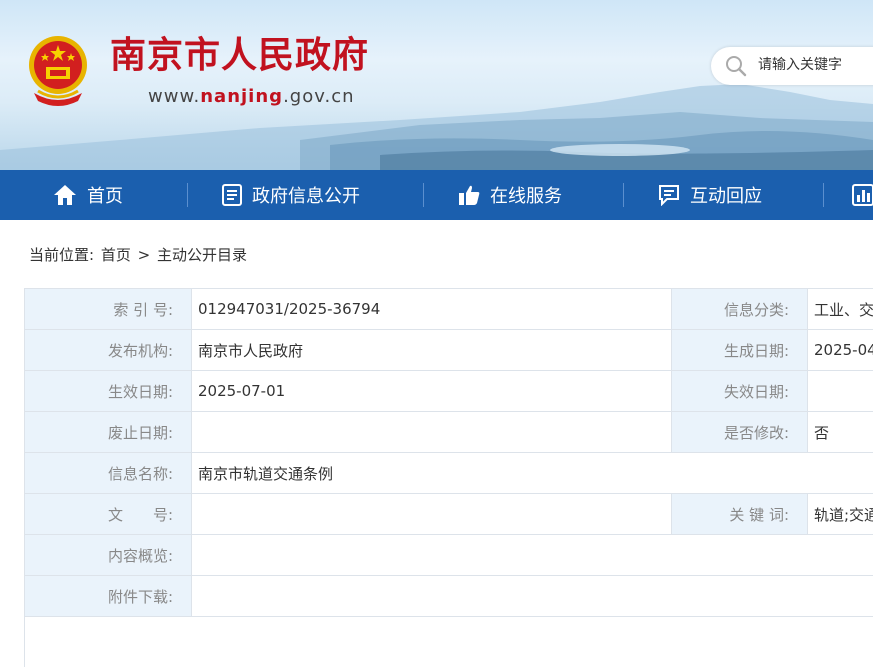 This screenshot has height=667, width=873. Describe the element at coordinates (61, 255) in the screenshot. I see `breadcrumb-prefix: 当前位置:` at that location.